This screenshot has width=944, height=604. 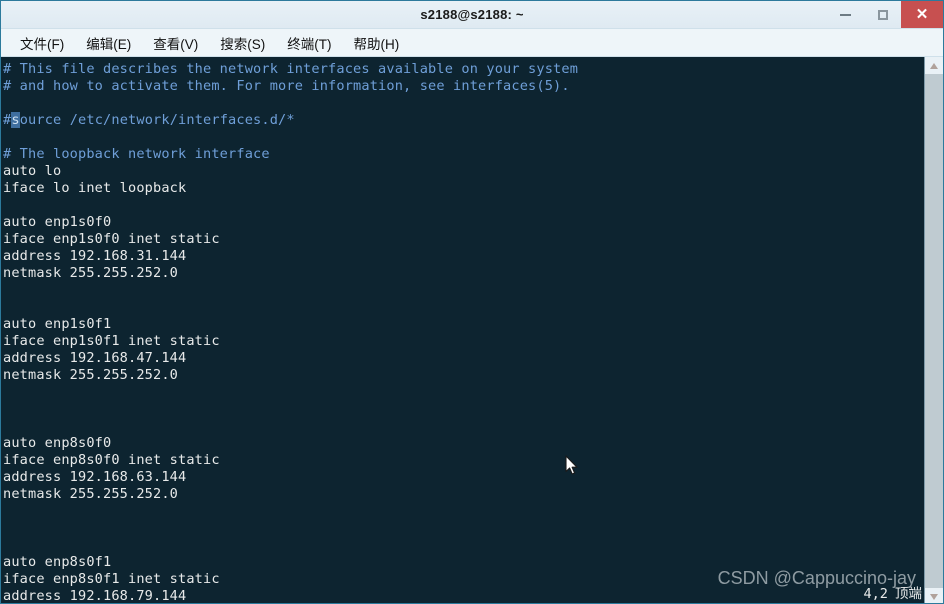 I want to click on chevron-up-icon, so click(x=934, y=65).